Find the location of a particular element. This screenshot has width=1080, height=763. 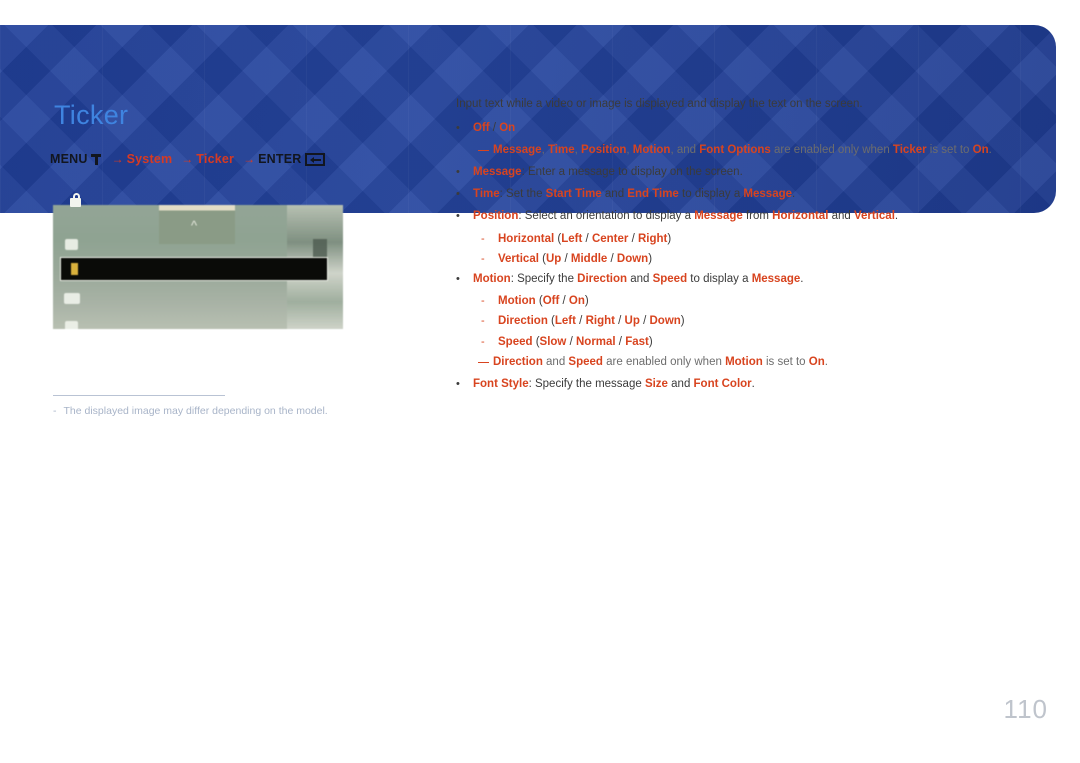

lock-body is located at coordinates (75, 202).